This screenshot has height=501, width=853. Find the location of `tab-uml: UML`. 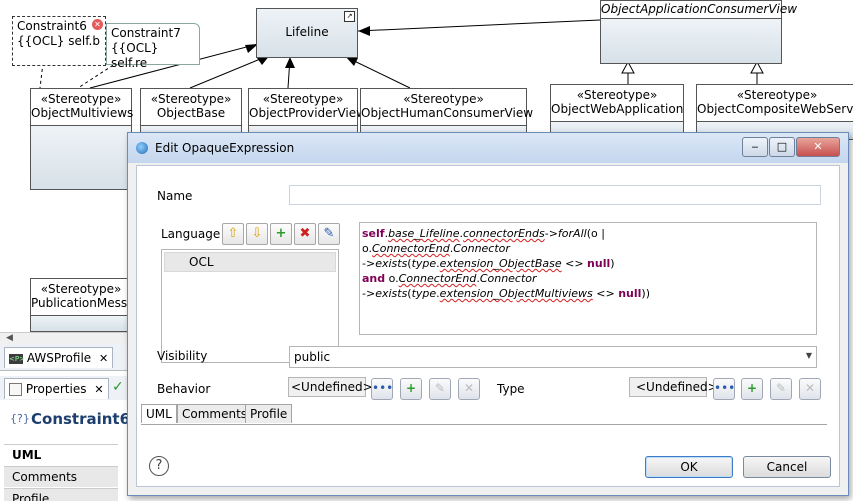

tab-uml: UML is located at coordinates (159, 413).